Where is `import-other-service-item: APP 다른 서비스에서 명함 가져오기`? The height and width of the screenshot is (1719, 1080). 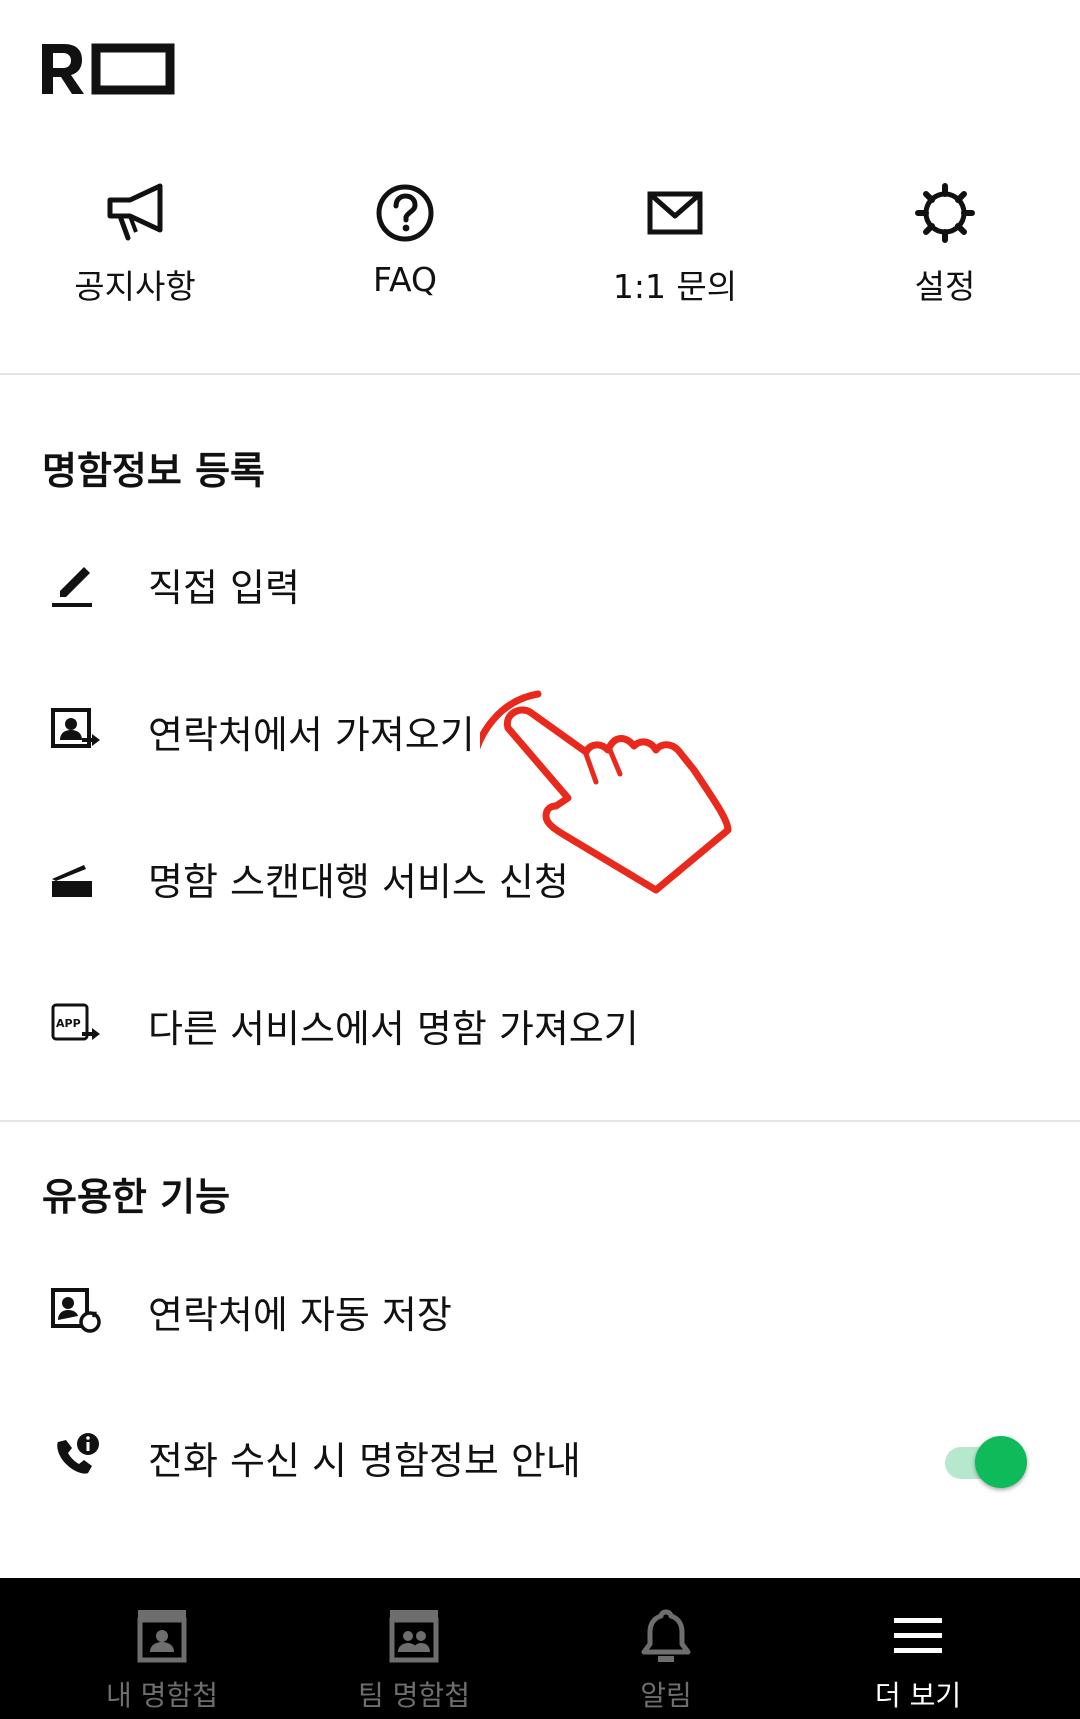
import-other-service-item: APP 다른 서비스에서 명함 가져오기 is located at coordinates (540, 1026).